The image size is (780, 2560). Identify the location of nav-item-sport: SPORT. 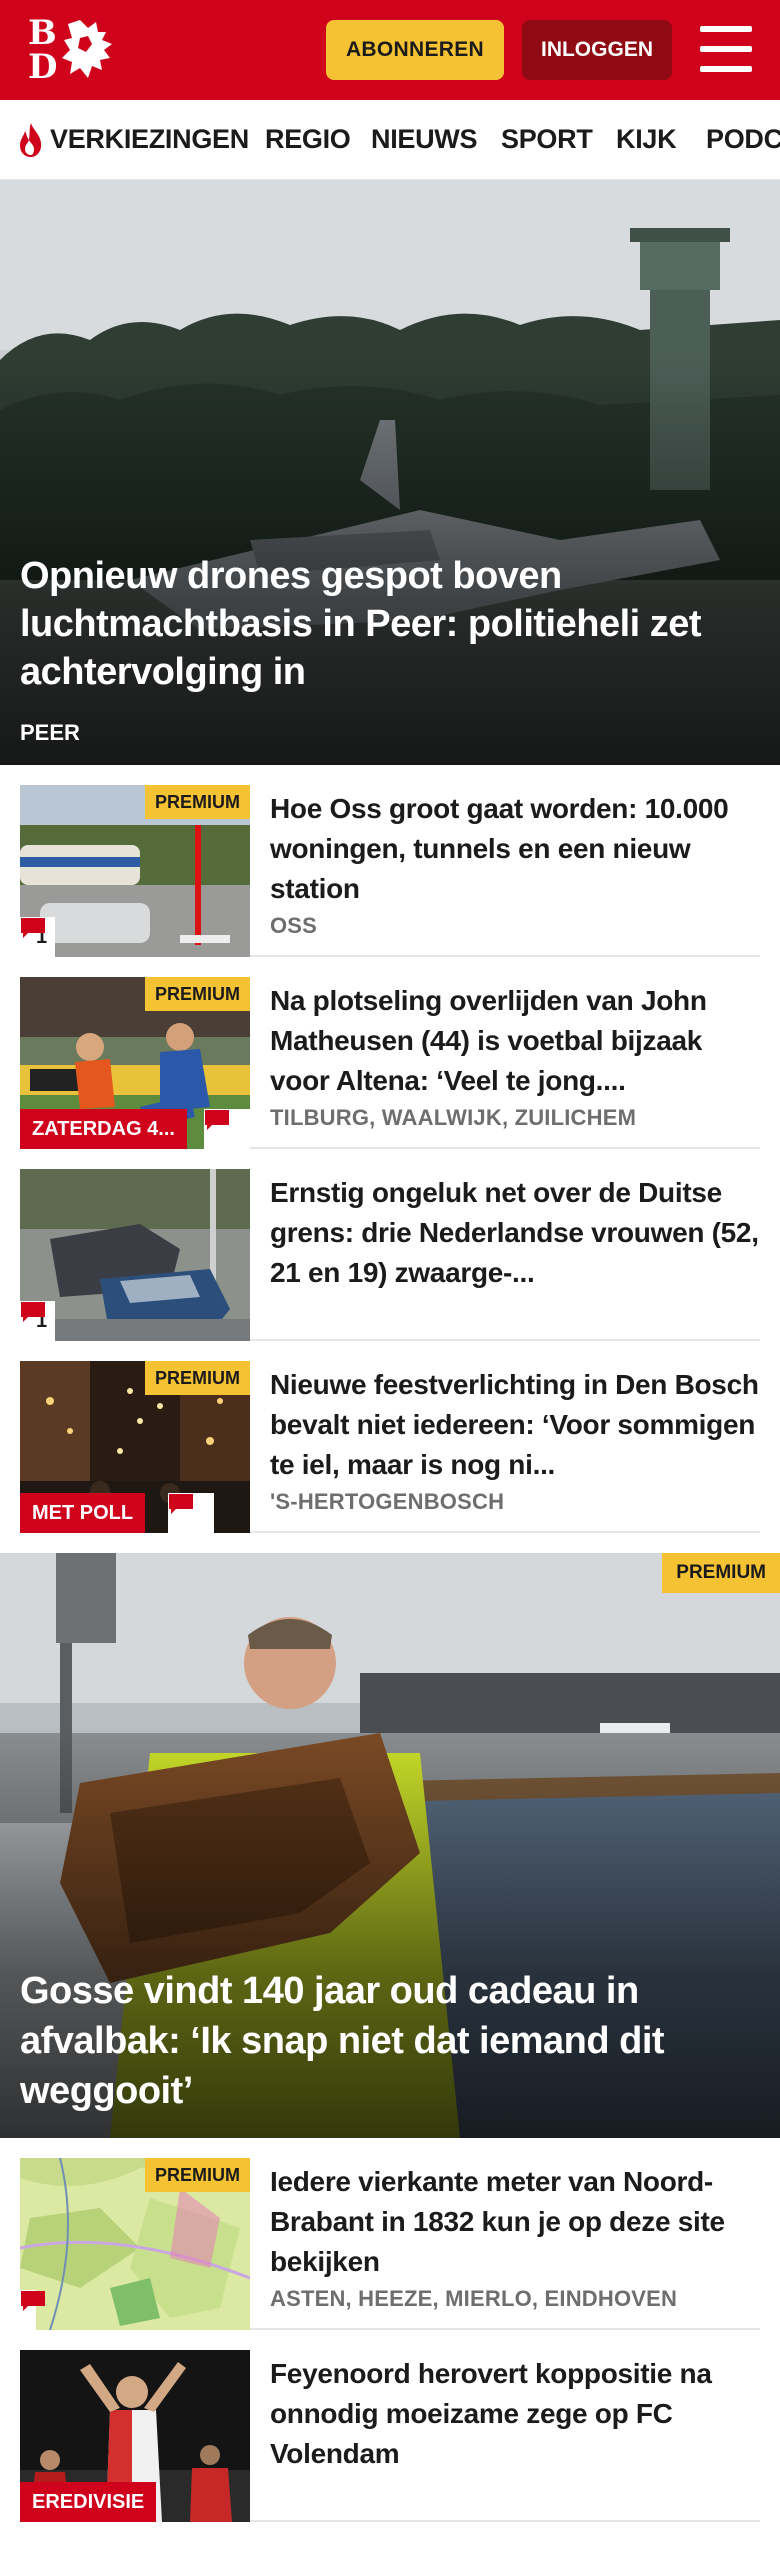
(547, 139).